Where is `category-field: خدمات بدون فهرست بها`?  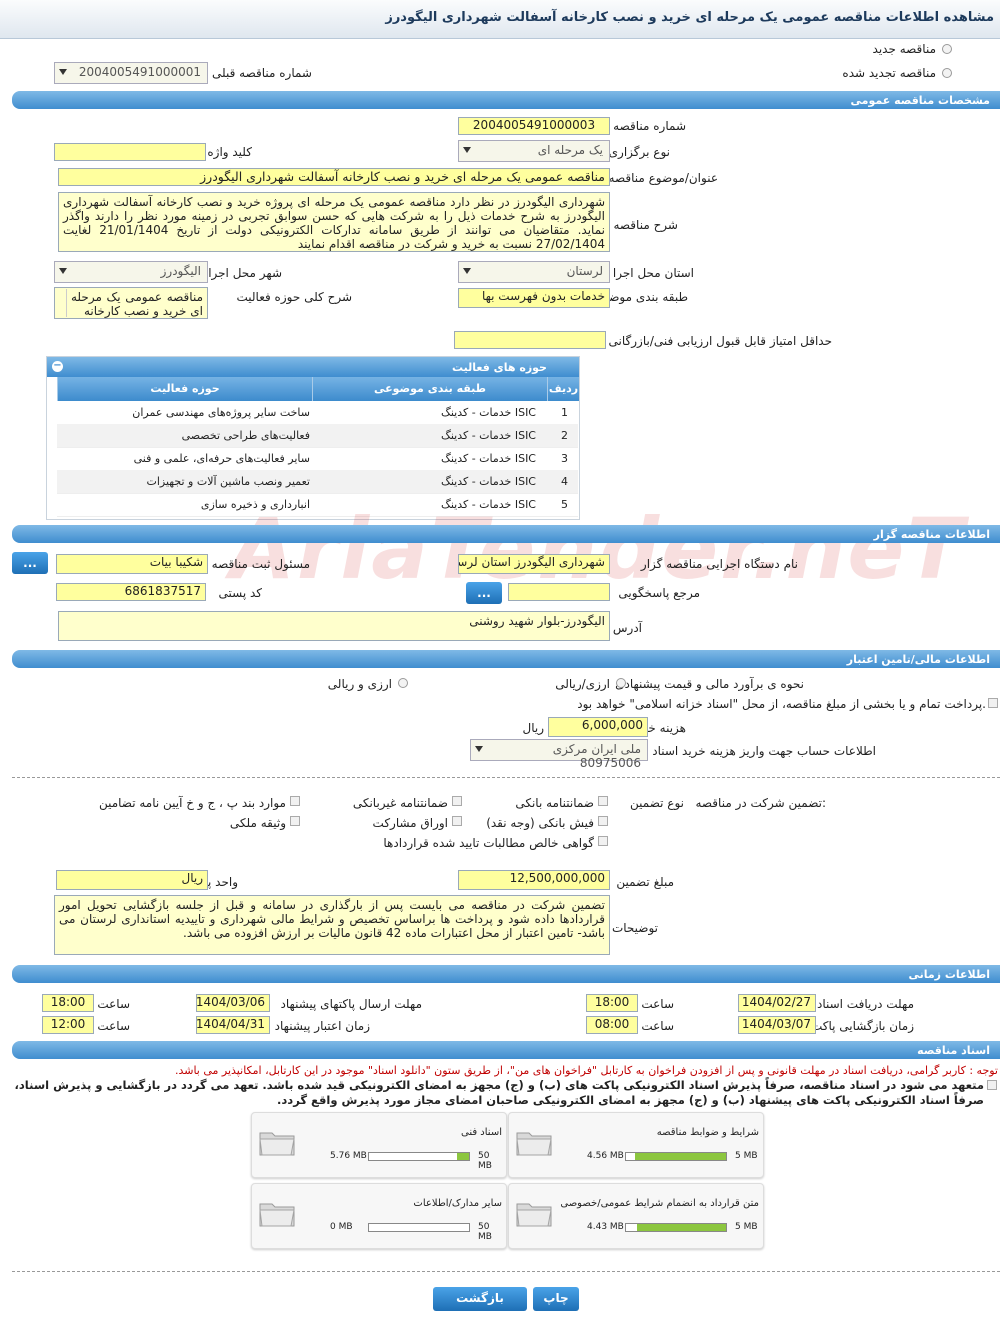
category-field: خدمات بدون فهرست بها is located at coordinates (534, 298).